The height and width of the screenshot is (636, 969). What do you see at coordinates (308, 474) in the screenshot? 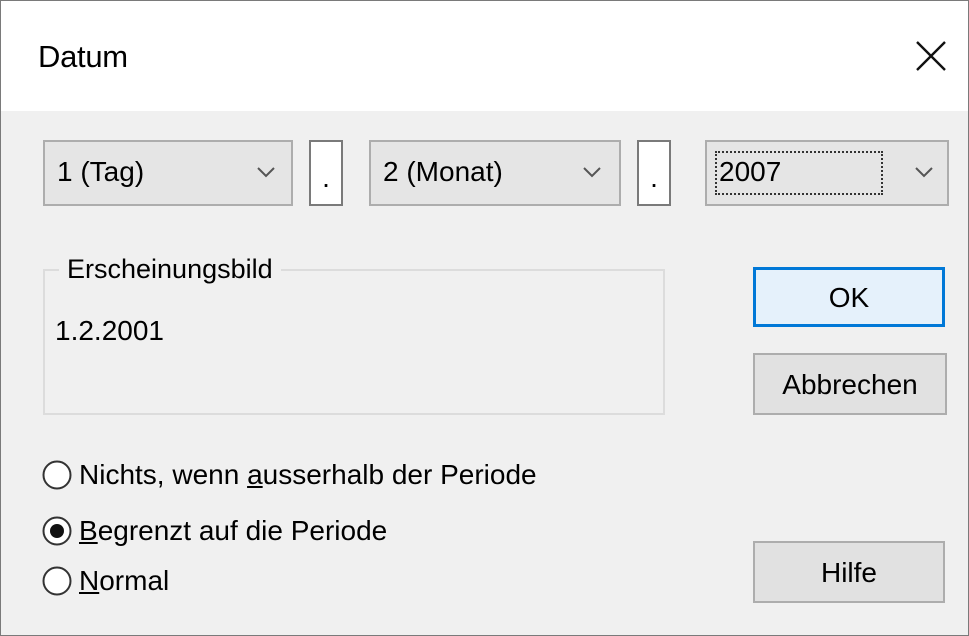
I see `radio-outside-period-label: Nichts, wenn ausserhalb der Periode` at bounding box center [308, 474].